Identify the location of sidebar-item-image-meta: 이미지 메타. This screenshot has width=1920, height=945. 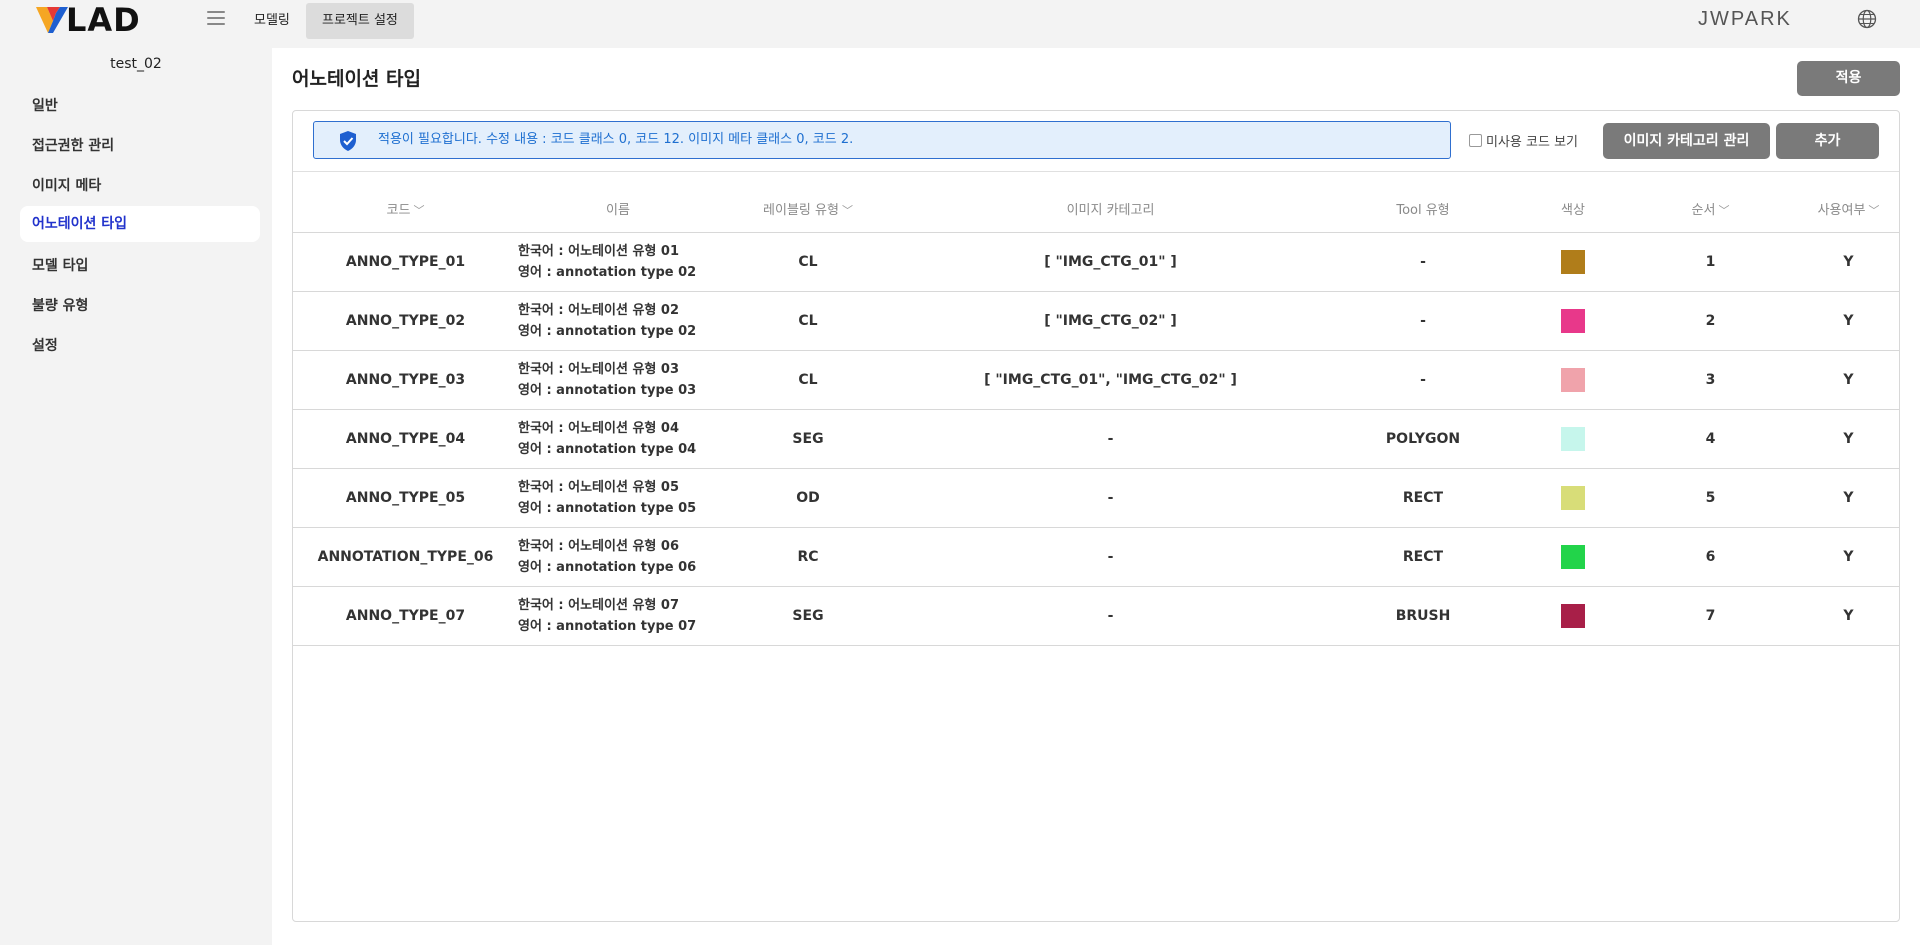
(140, 186).